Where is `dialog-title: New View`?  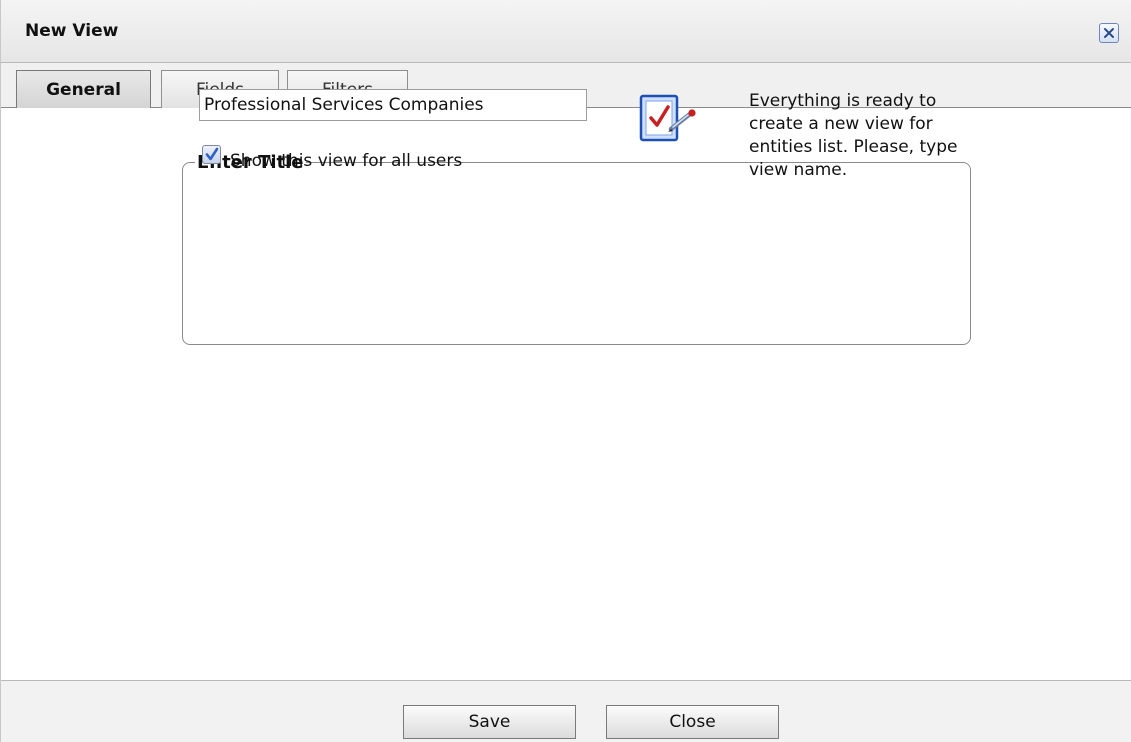
dialog-title: New View is located at coordinates (72, 31).